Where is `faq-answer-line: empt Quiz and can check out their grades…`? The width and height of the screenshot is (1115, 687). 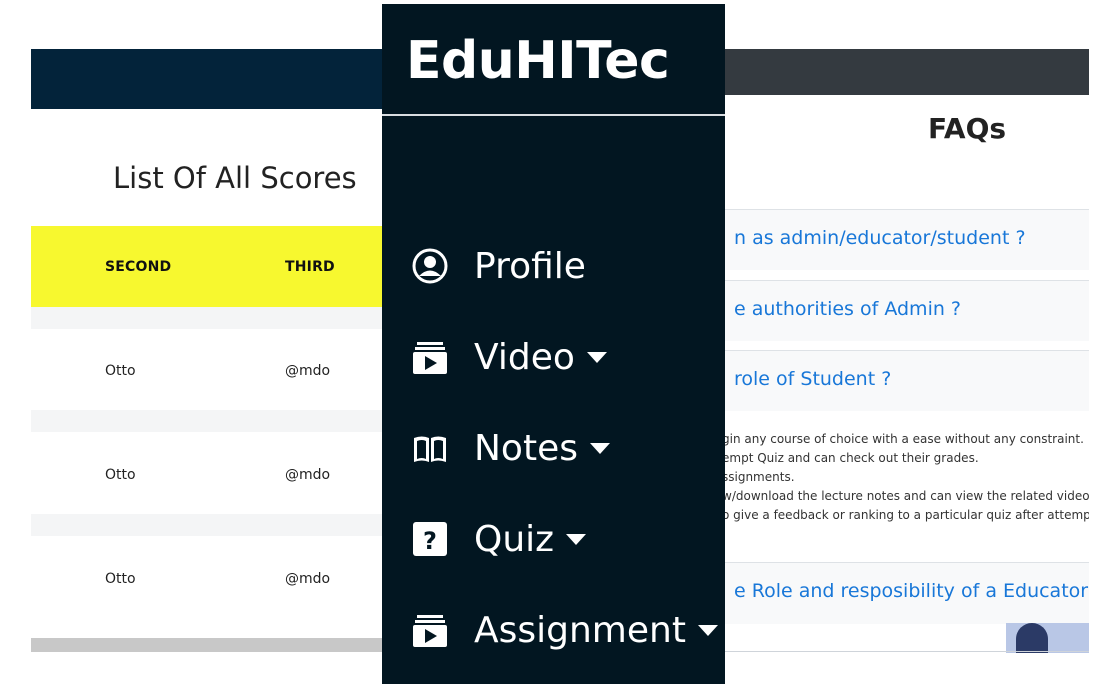 faq-answer-line: empt Quiz and can check out their grades… is located at coordinates (851, 458).